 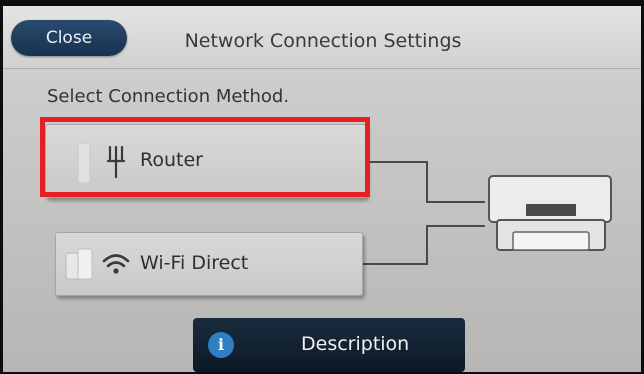 I want to click on wifi-connector-line, so click(x=423, y=245).